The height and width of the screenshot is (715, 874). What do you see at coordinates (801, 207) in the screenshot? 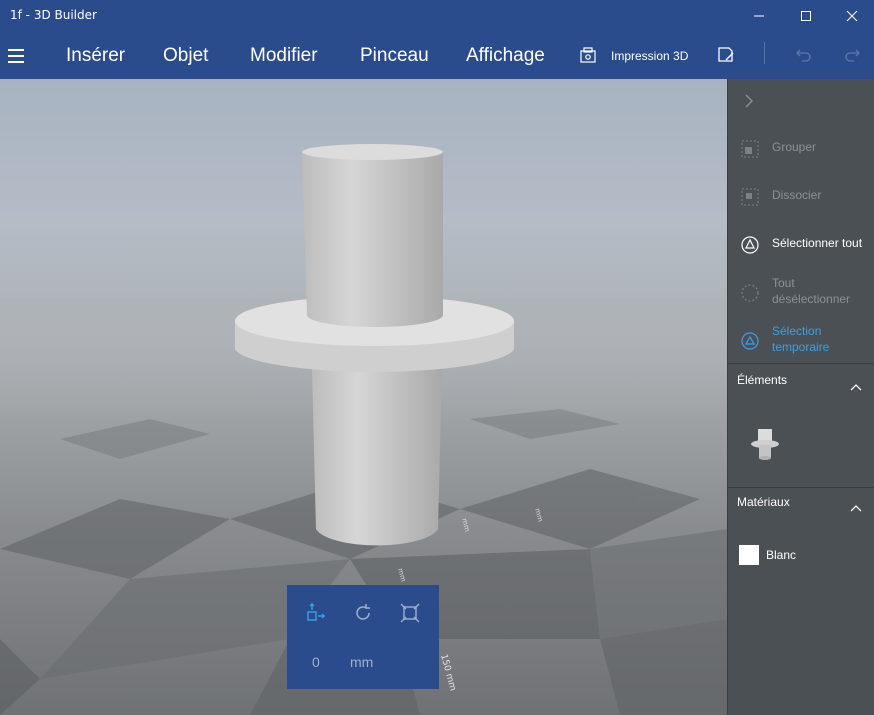
I see `ungroup-button: Dissocier` at bounding box center [801, 207].